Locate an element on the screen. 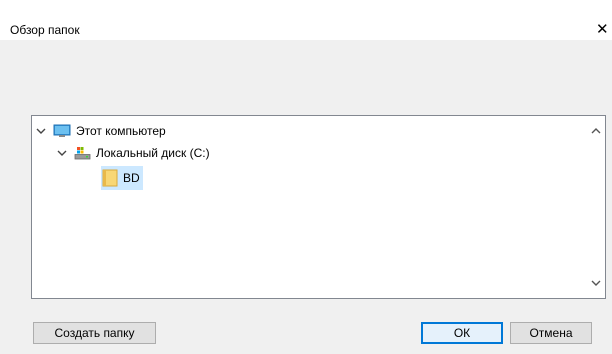 The image size is (612, 354). selection-highlight: BD is located at coordinates (122, 178).